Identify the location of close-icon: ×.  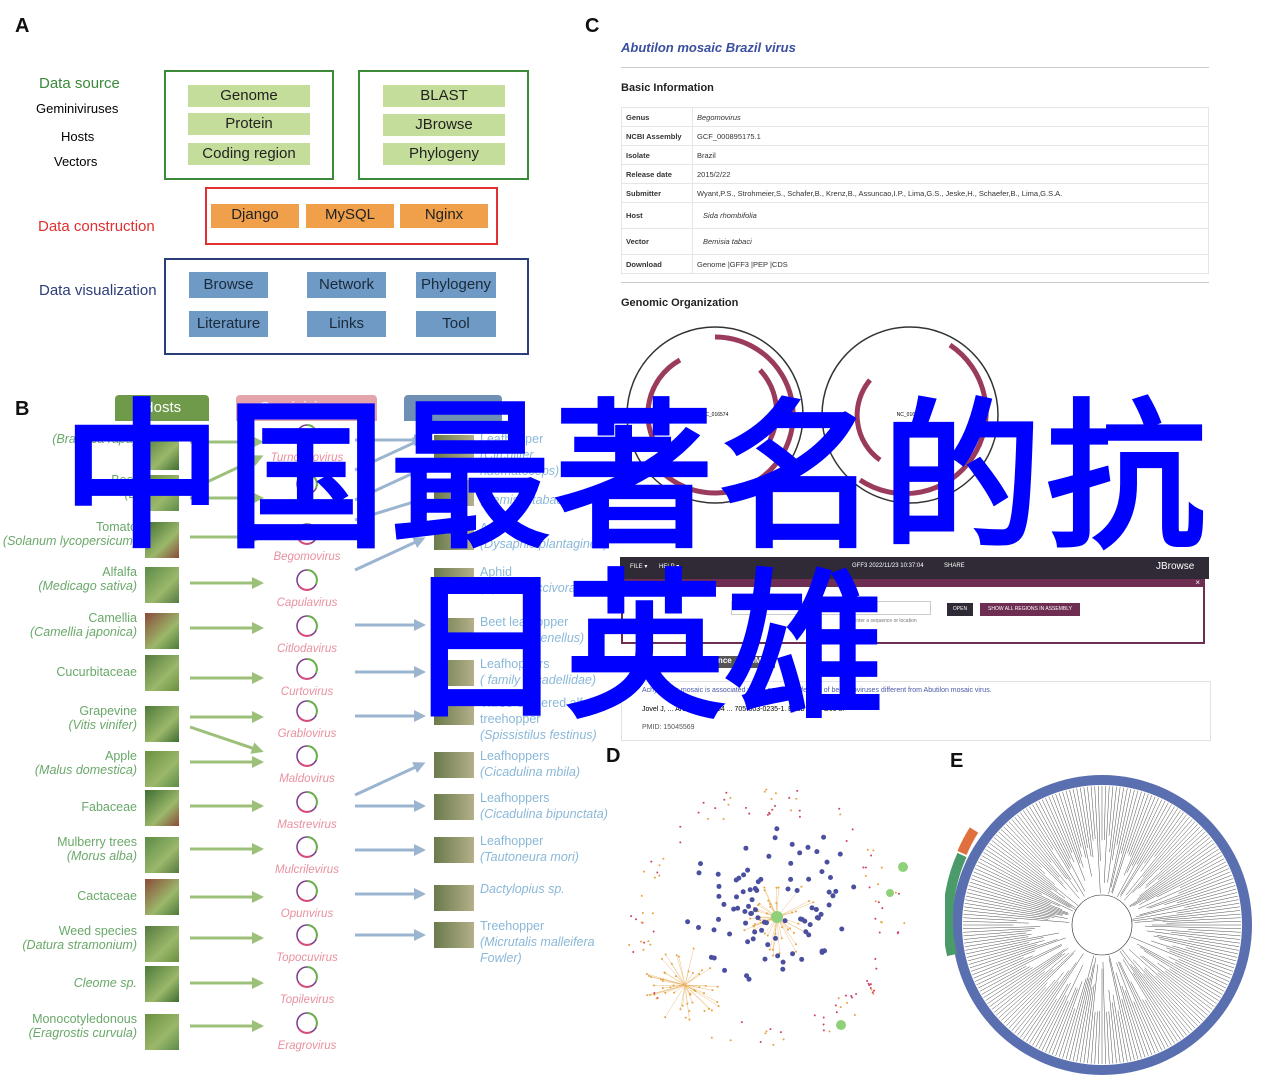
(1197, 582).